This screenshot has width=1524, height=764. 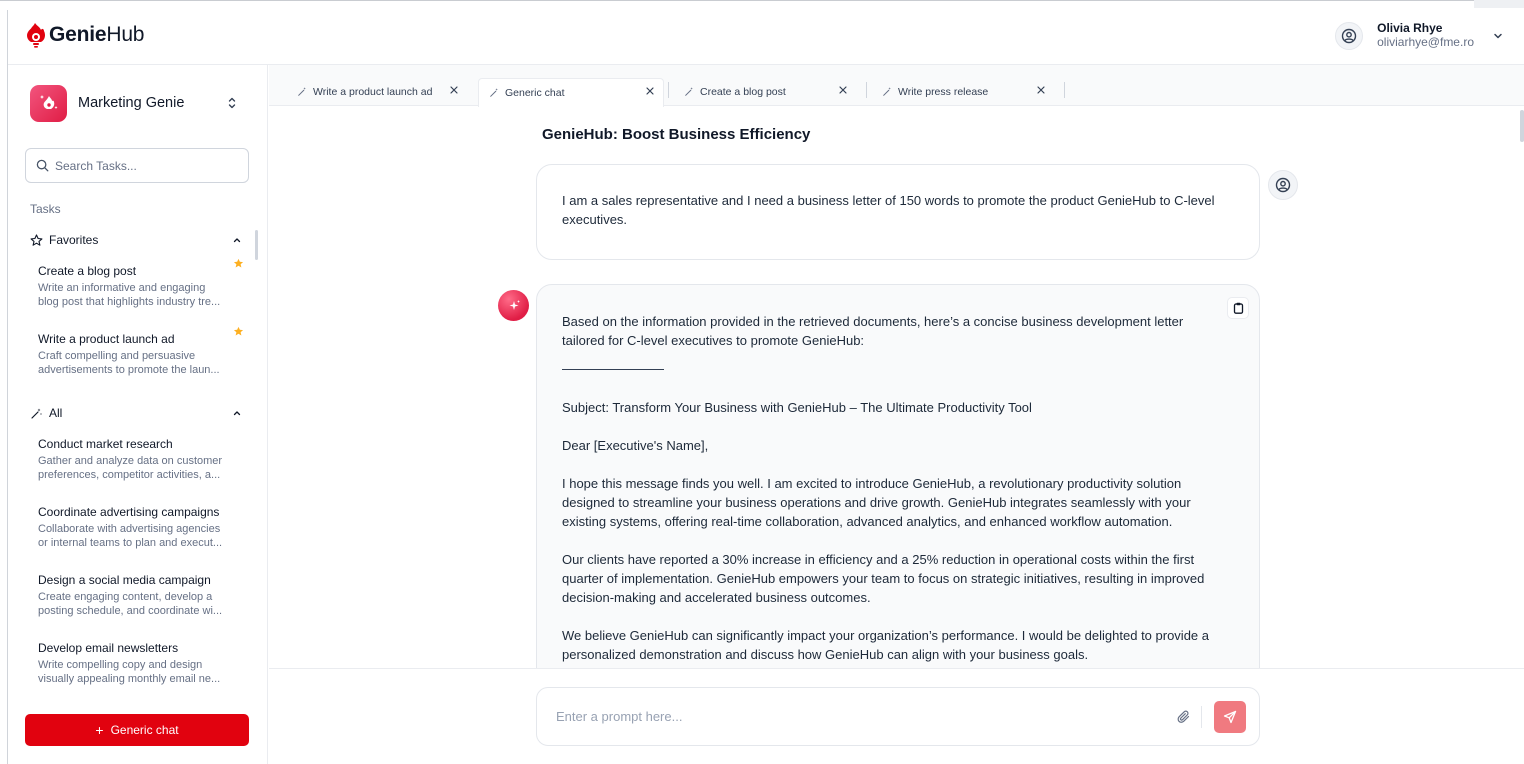 What do you see at coordinates (87, 271) in the screenshot?
I see `task-title: Create a blog post` at bounding box center [87, 271].